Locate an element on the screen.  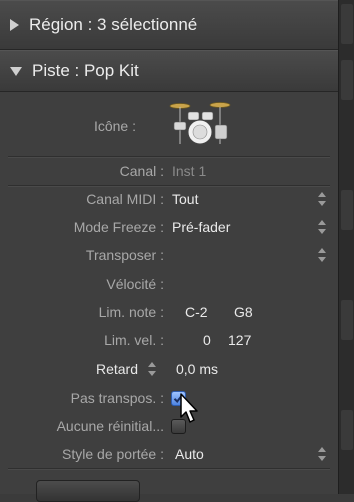
mouse-pointer-icon is located at coordinates (189, 408).